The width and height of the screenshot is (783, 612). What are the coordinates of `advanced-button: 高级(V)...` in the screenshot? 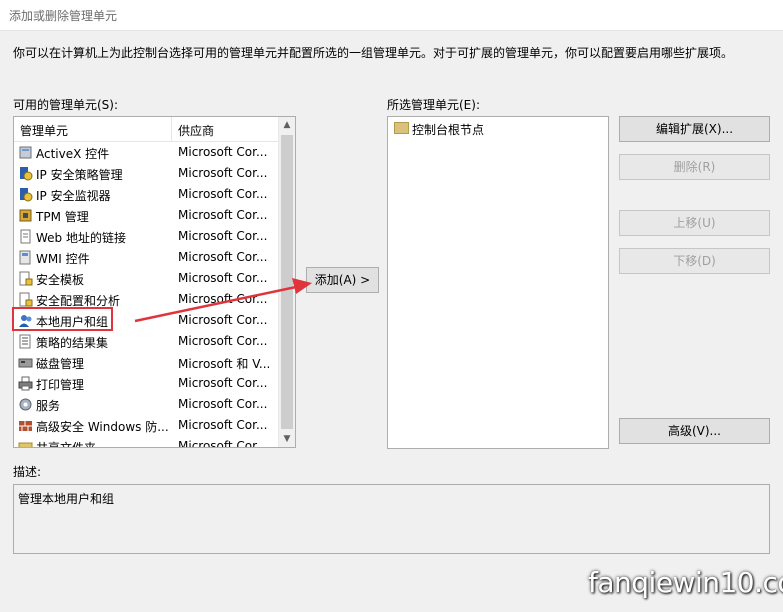 It's located at (694, 431).